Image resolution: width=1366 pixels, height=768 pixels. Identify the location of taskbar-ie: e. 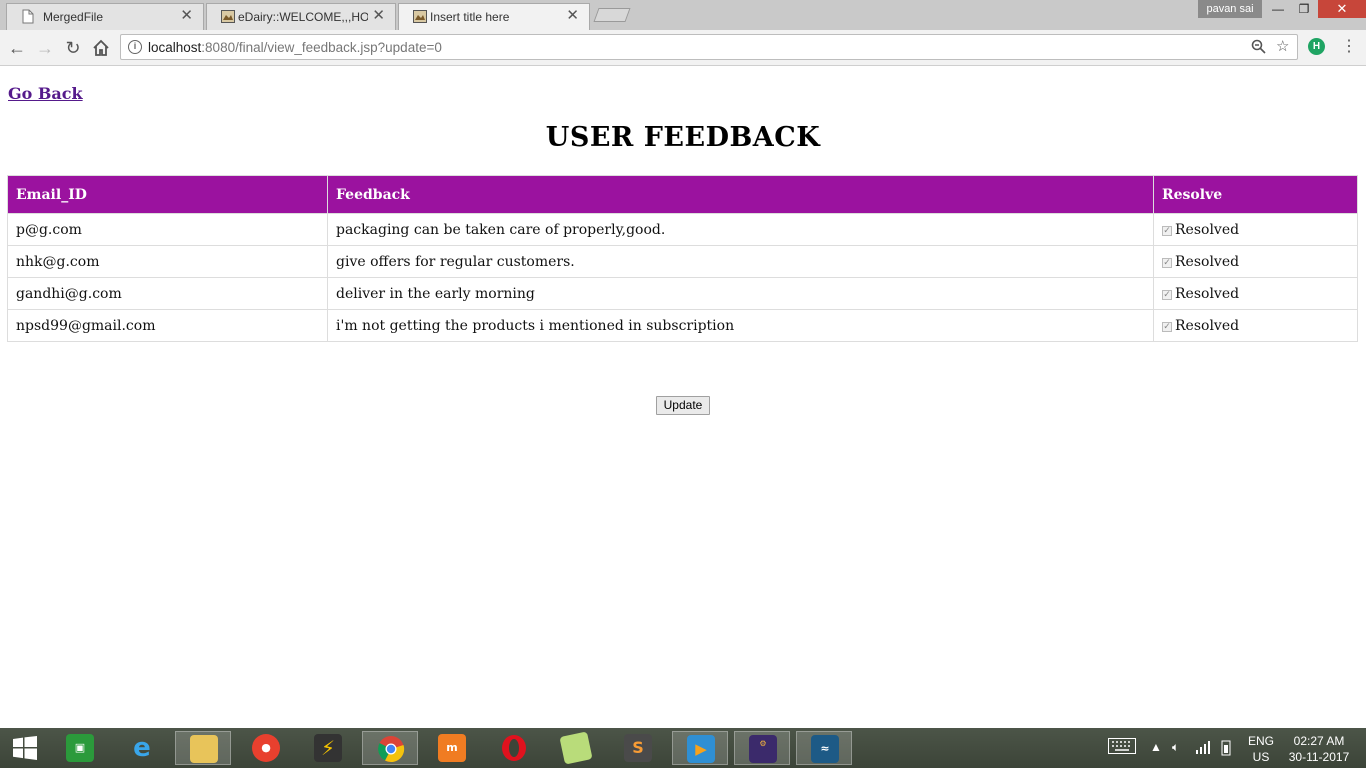
(142, 748).